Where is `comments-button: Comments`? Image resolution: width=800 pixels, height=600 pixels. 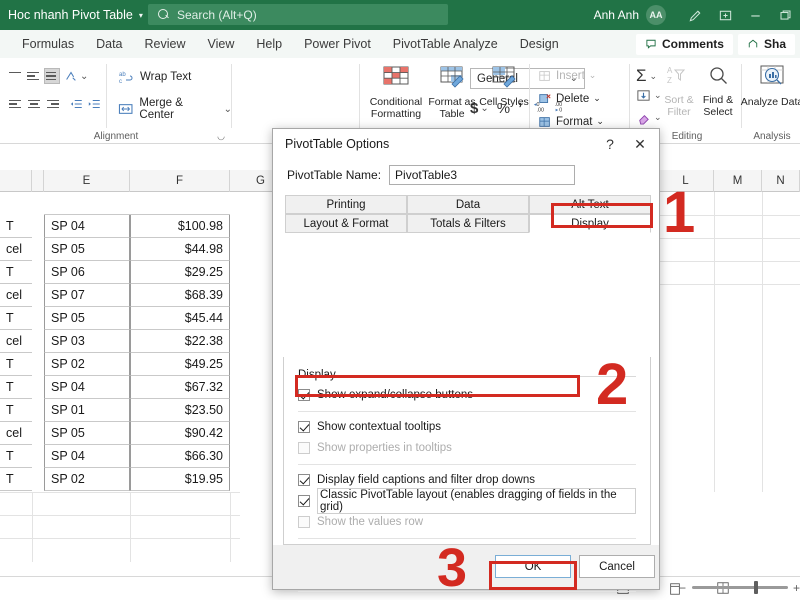 comments-button: Comments is located at coordinates (684, 44).